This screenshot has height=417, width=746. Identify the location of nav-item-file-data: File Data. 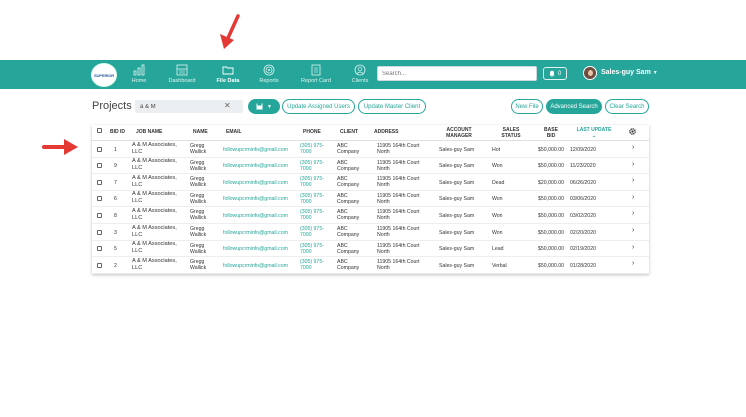
(228, 76).